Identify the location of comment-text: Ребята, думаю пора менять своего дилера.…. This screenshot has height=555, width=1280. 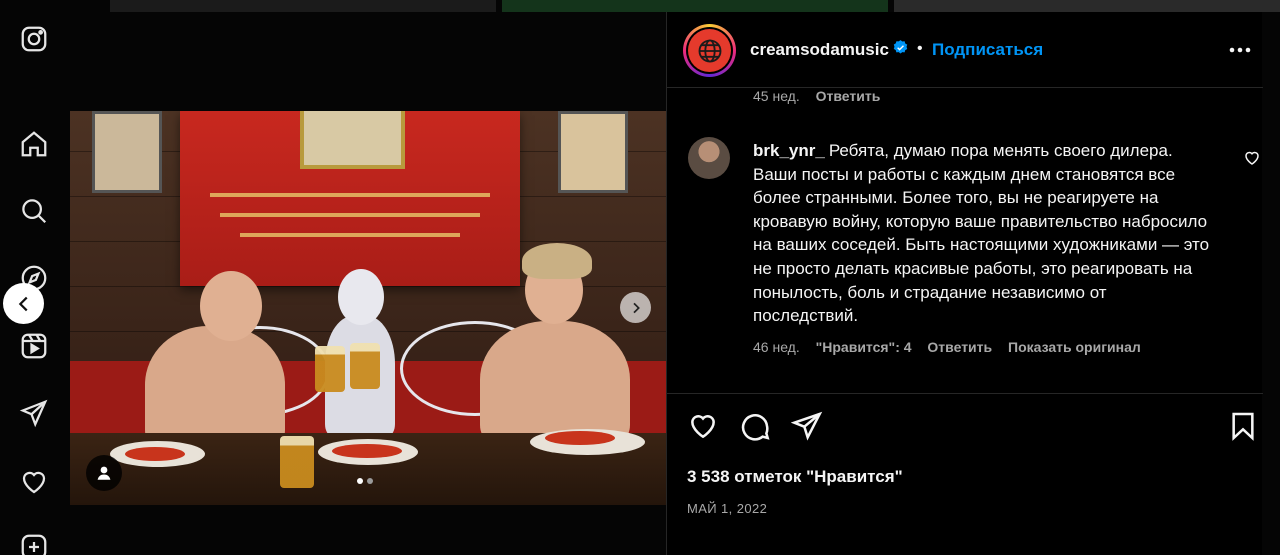
(981, 233).